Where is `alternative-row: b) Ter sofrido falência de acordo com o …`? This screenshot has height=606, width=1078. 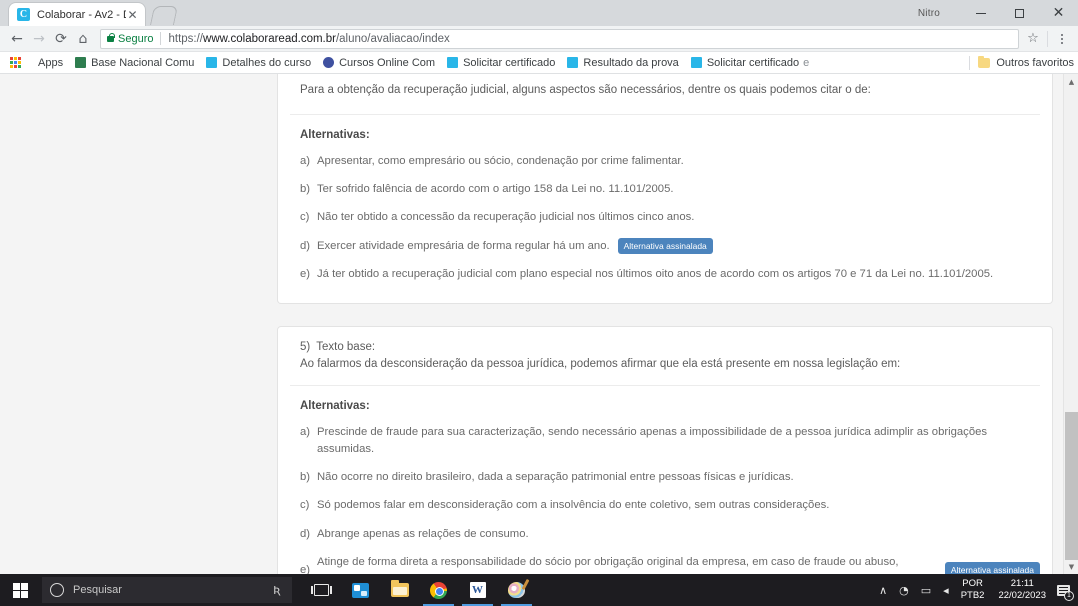
alternative-row: b) Ter sofrido falência de acordo com o … is located at coordinates (670, 189).